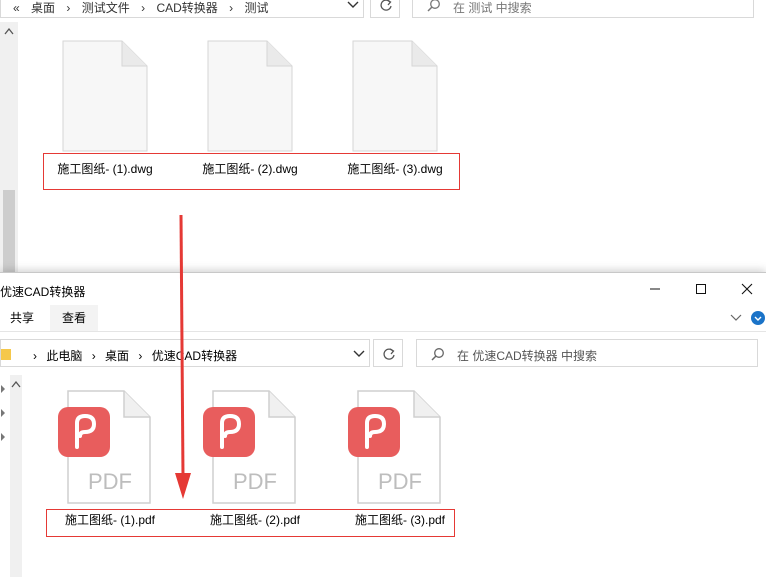 This screenshot has width=766, height=577. Describe the element at coordinates (492, 8) in the screenshot. I see `search-placeholder: 在 测试 中搜索` at that location.